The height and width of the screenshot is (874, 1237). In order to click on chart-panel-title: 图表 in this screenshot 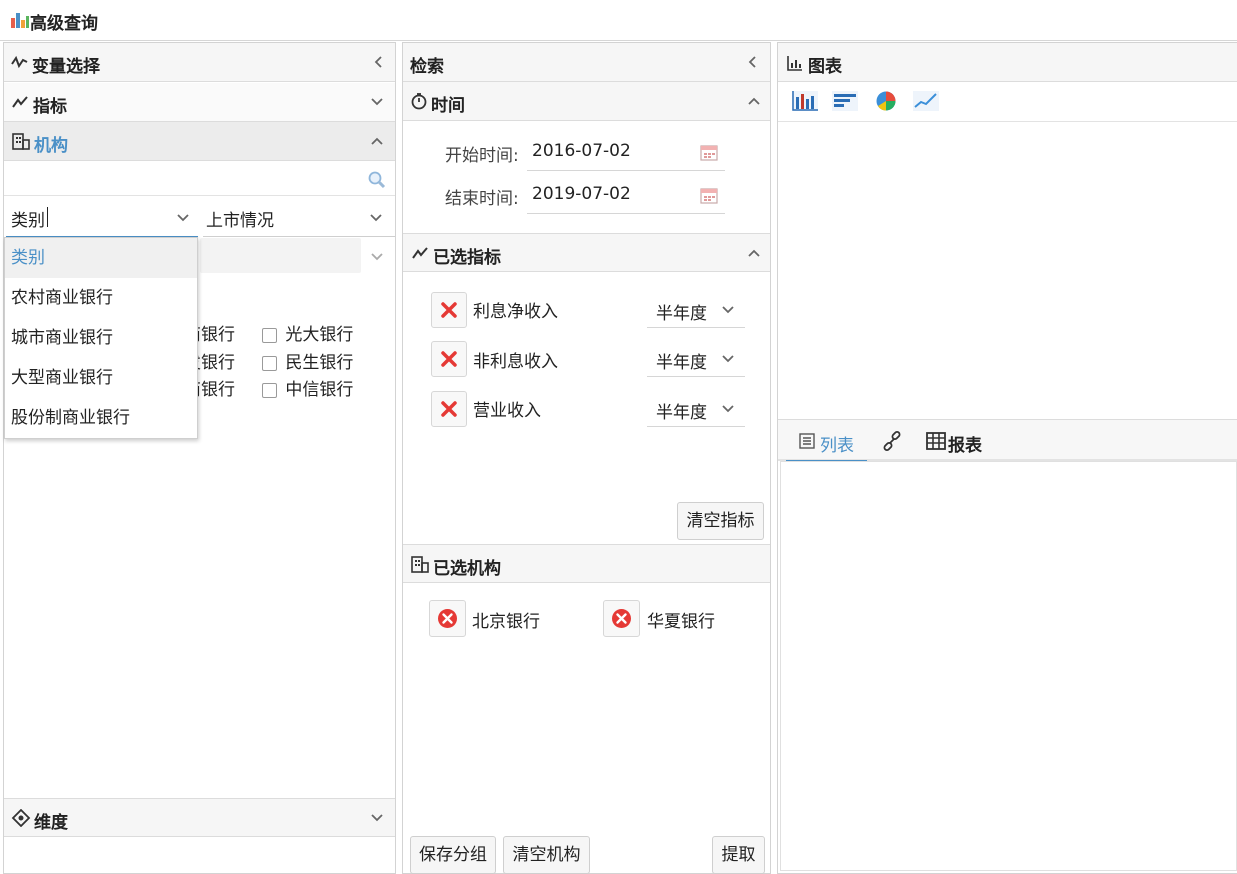, I will do `click(825, 67)`.